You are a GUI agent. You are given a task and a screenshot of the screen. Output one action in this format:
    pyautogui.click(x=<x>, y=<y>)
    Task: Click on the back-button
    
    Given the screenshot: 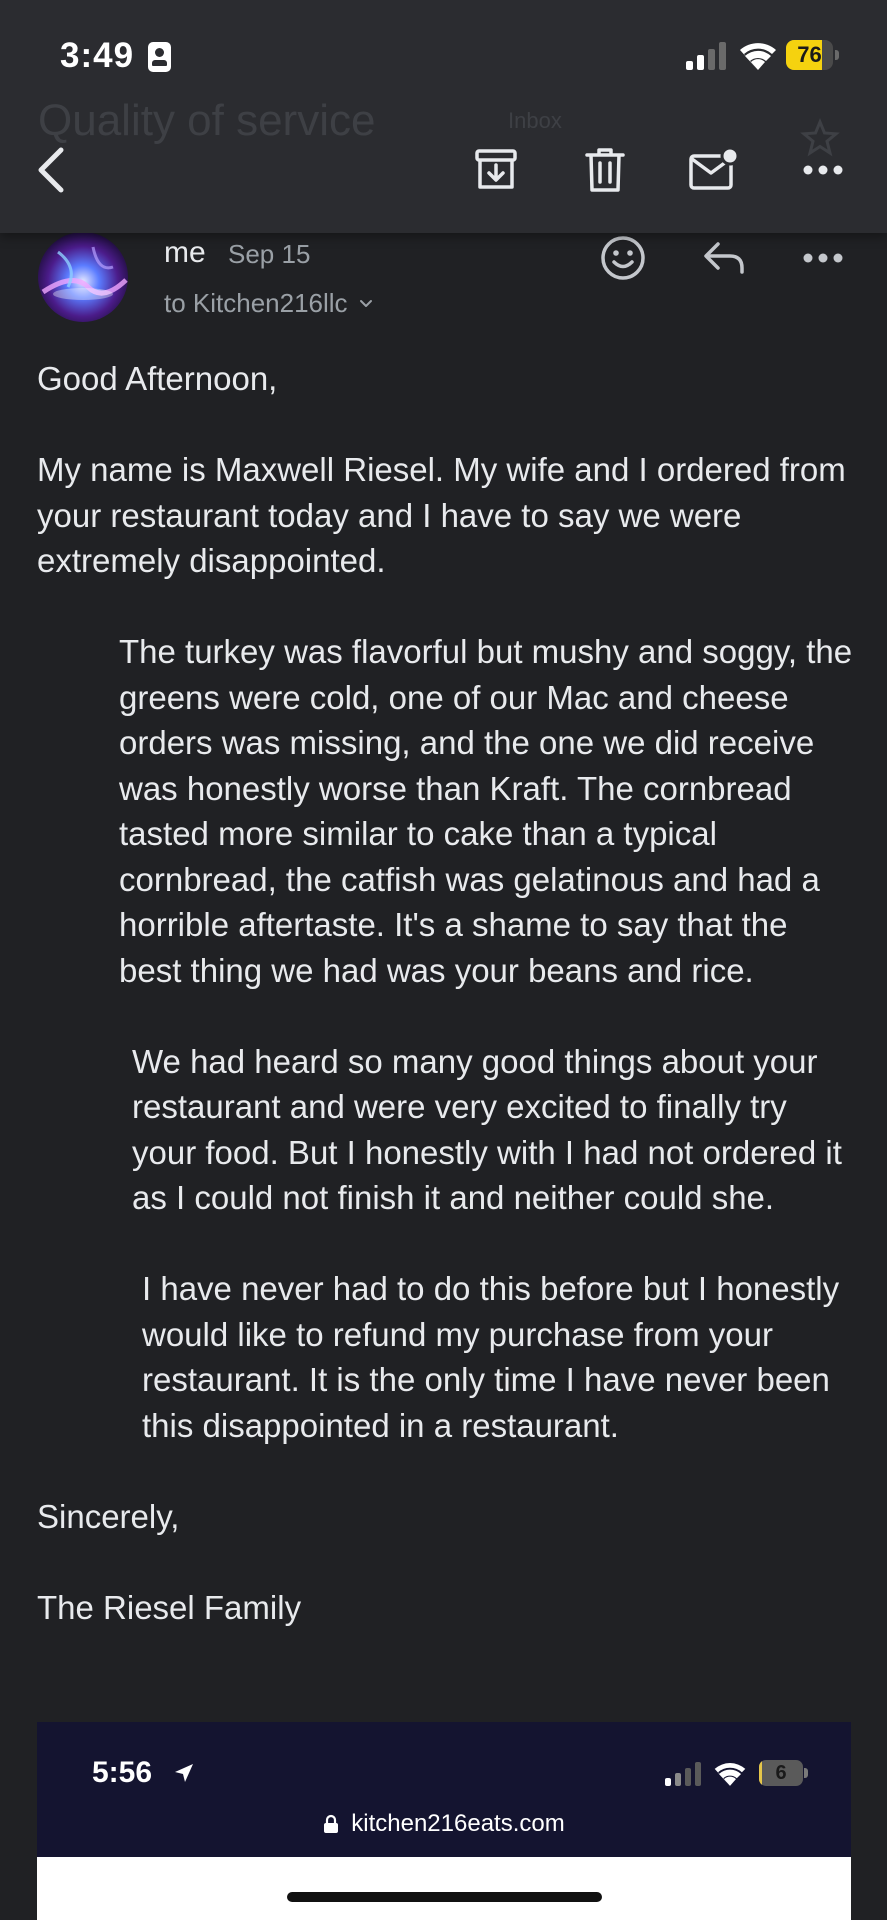 What is the action you would take?
    pyautogui.click(x=50, y=170)
    